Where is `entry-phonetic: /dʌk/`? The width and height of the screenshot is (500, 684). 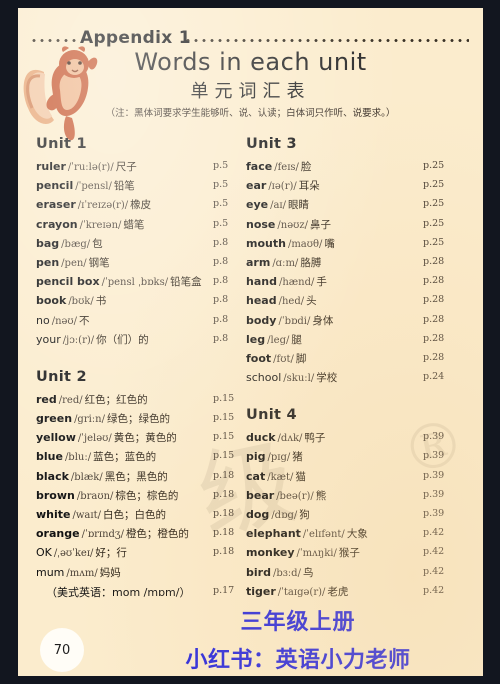 entry-phonetic: /dʌk/ is located at coordinates (290, 439).